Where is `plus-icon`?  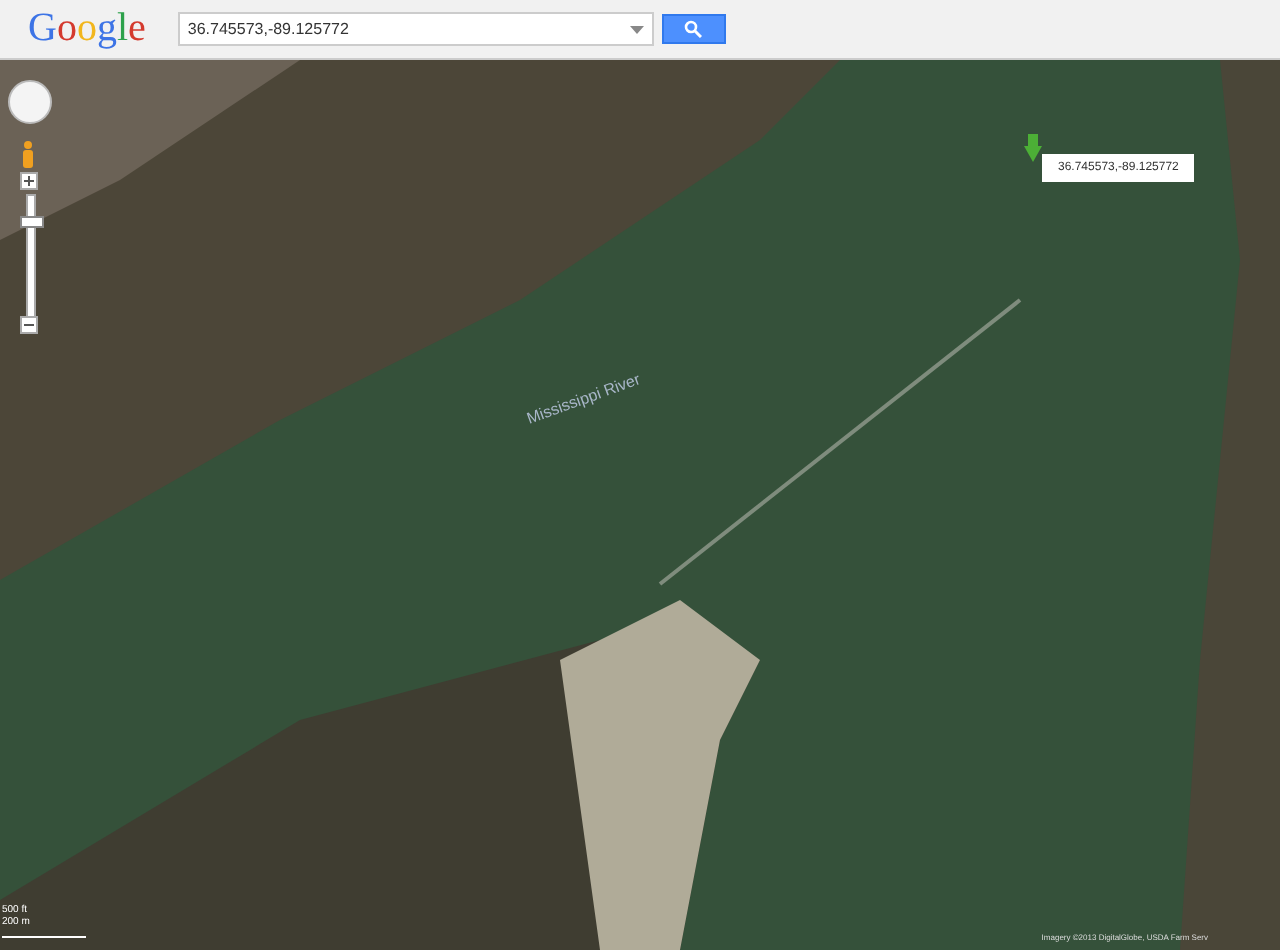 plus-icon is located at coordinates (29, 181).